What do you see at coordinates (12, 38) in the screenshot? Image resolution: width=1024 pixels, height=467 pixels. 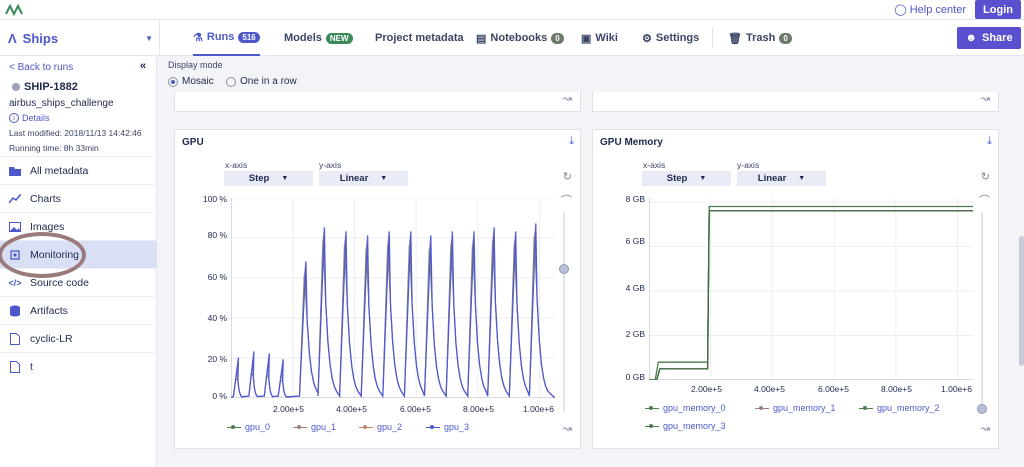 I see `project-icon: Λ` at bounding box center [12, 38].